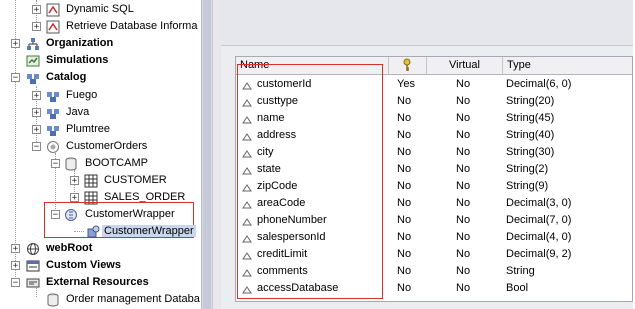 Image resolution: width=635 pixels, height=309 pixels. I want to click on tree-item-label: Dynamic SQL, so click(100, 9).